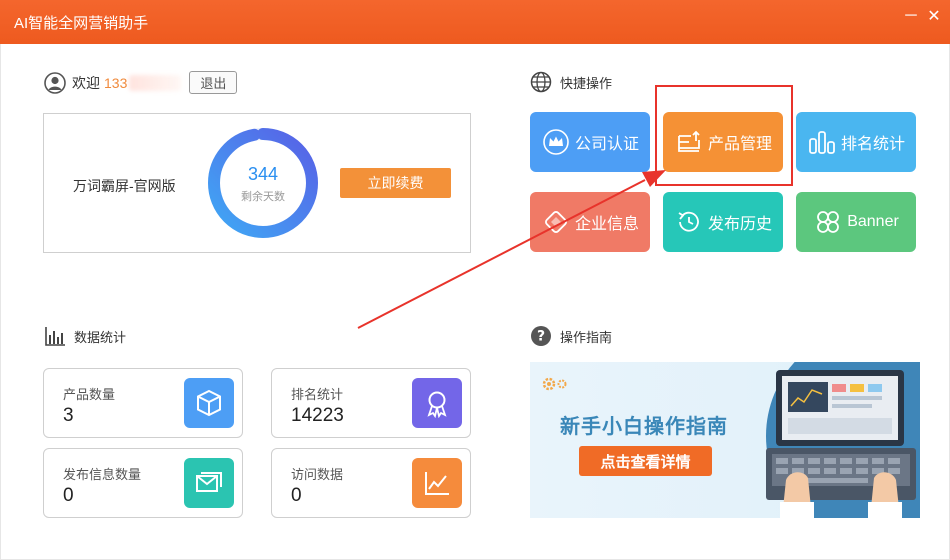  I want to click on user-phone: 133, so click(116, 82).